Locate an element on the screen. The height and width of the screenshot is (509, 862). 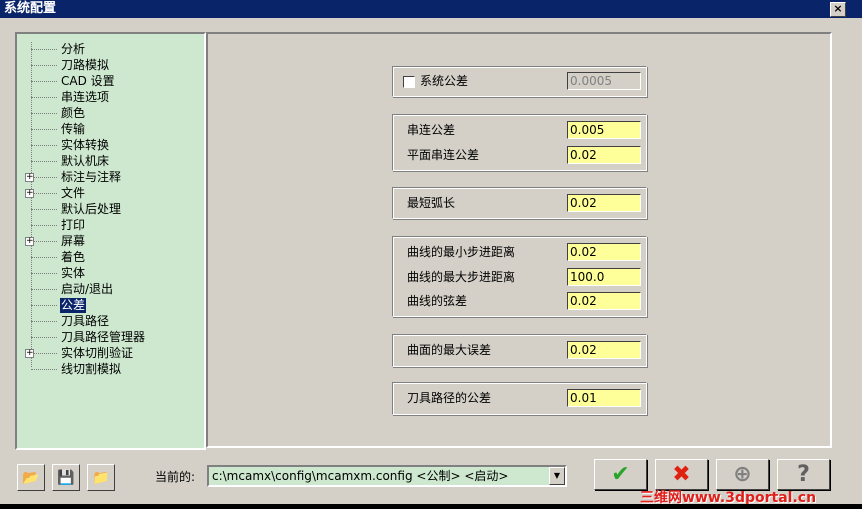
save-config-button: 💾 is located at coordinates (66, 477).